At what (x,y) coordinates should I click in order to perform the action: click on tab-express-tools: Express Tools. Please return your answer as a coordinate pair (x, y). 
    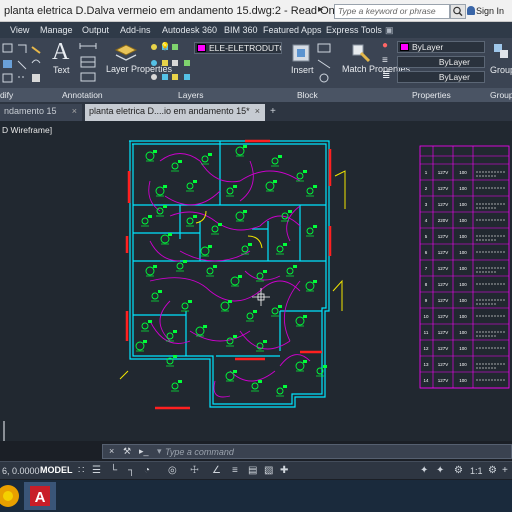
    Looking at the image, I should click on (354, 30).